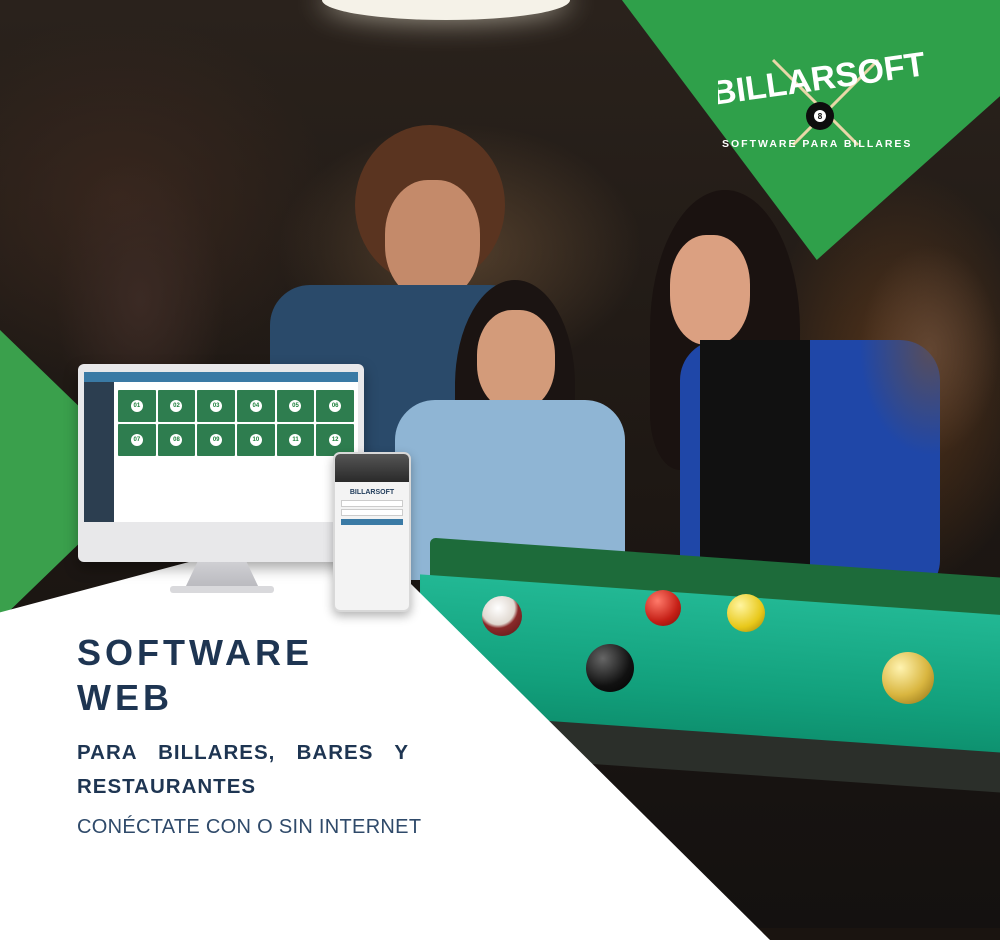 This screenshot has height=940, width=1000. Describe the element at coordinates (746, 613) in the screenshot. I see `yellow-ball` at that location.